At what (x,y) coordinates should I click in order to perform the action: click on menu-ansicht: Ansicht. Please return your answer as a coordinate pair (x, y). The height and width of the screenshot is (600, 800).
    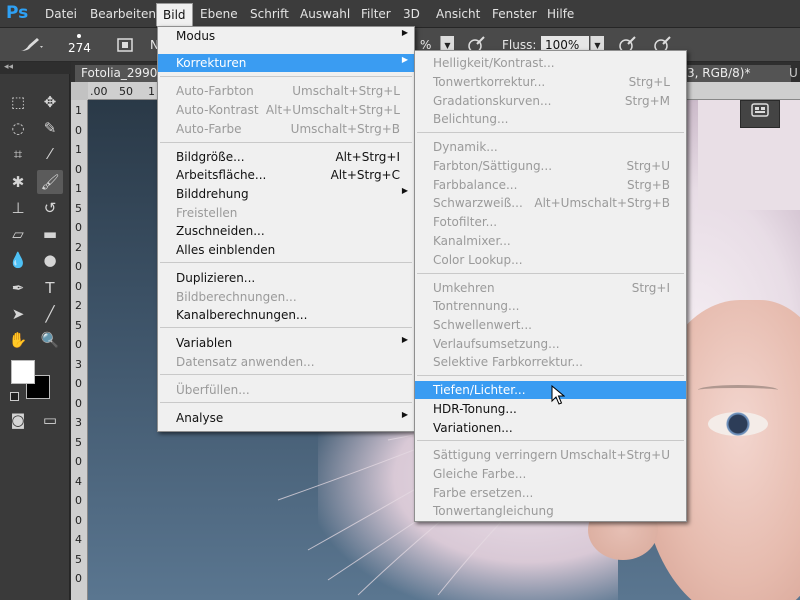
    Looking at the image, I should click on (458, 14).